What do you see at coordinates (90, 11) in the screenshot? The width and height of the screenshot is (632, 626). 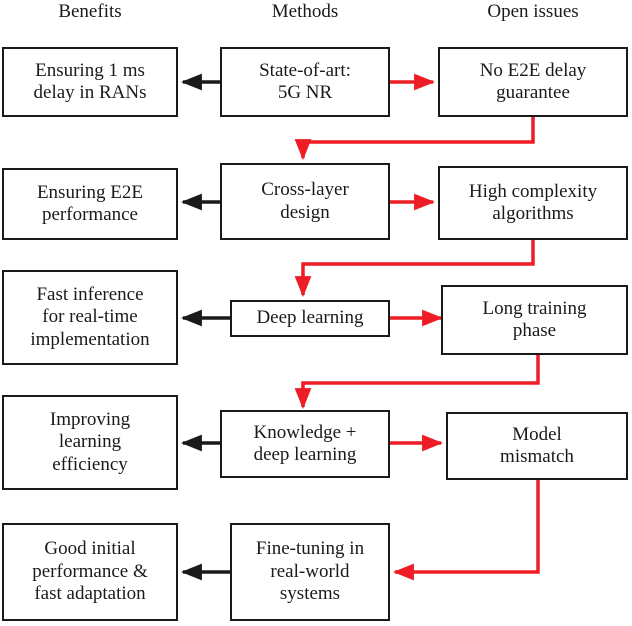 I see `column-header-benefits: Benefits` at bounding box center [90, 11].